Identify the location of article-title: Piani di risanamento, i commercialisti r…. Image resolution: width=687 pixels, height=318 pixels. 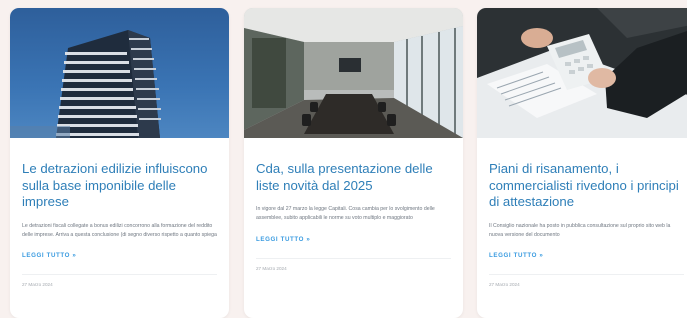
(586, 186).